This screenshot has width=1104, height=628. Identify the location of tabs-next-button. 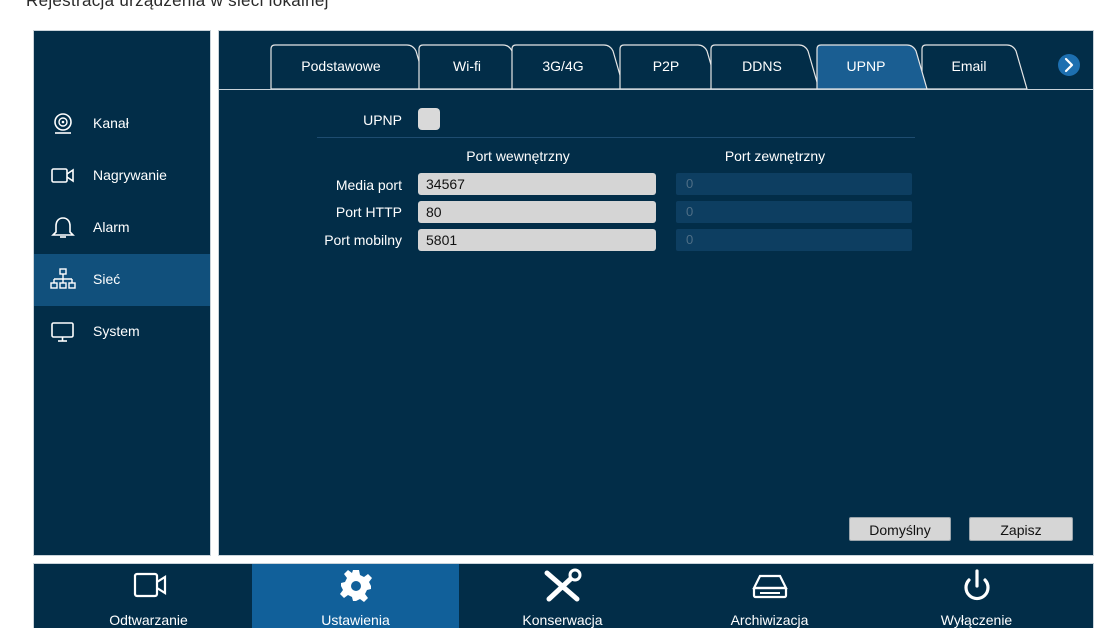
(1069, 65).